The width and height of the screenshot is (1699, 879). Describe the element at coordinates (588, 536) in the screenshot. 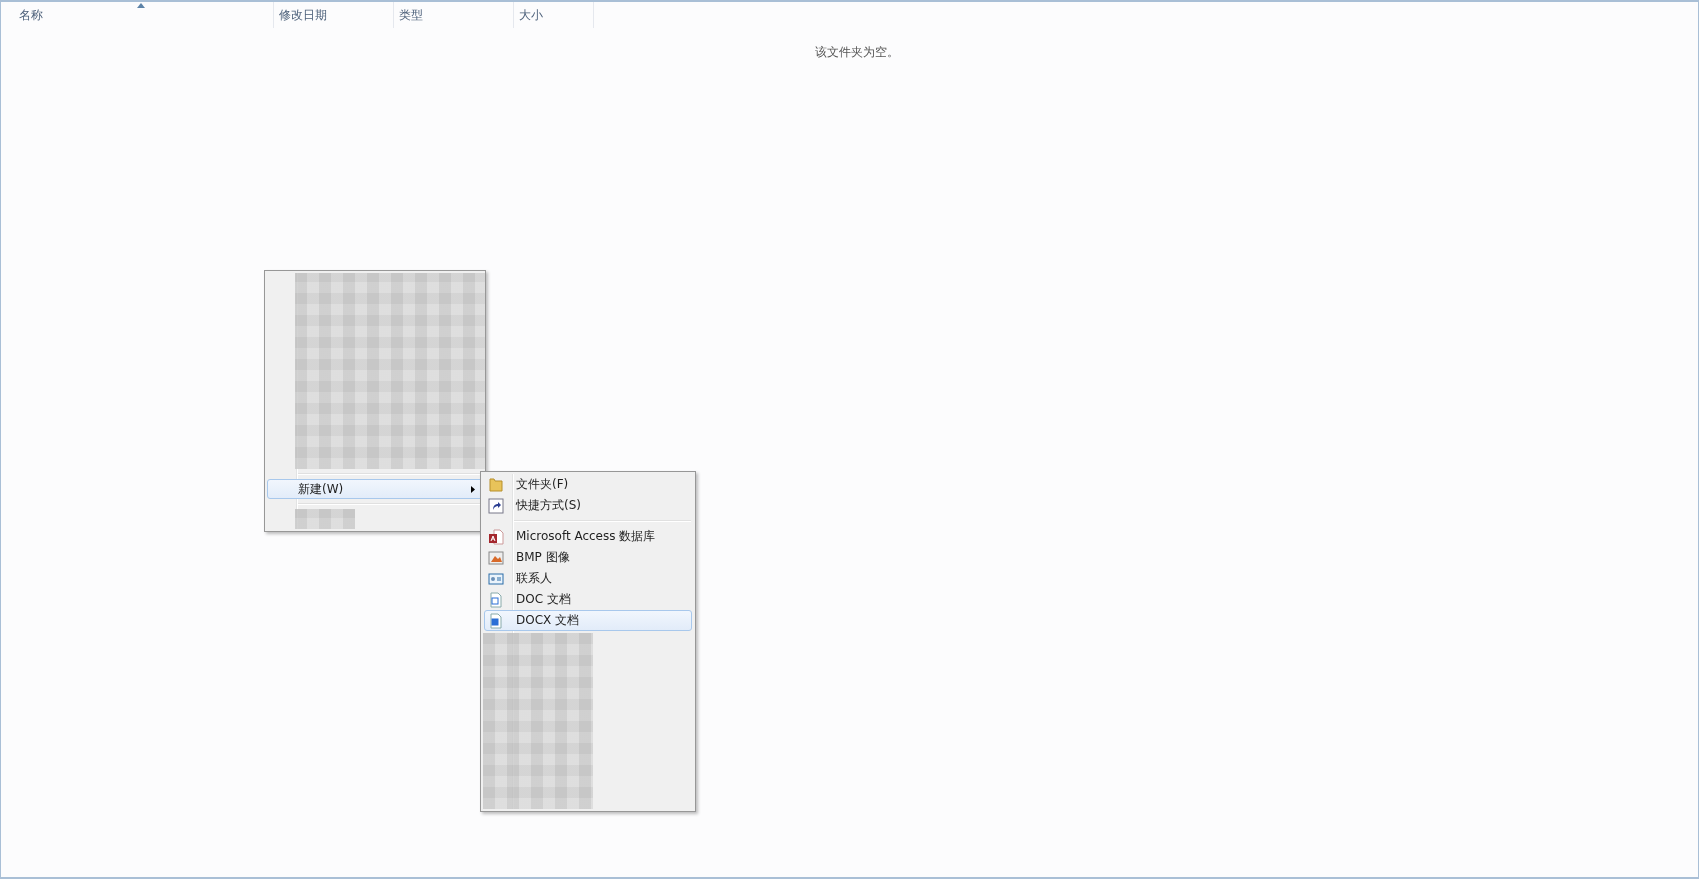

I see `menu-item: Microsoft Access 数据库` at that location.